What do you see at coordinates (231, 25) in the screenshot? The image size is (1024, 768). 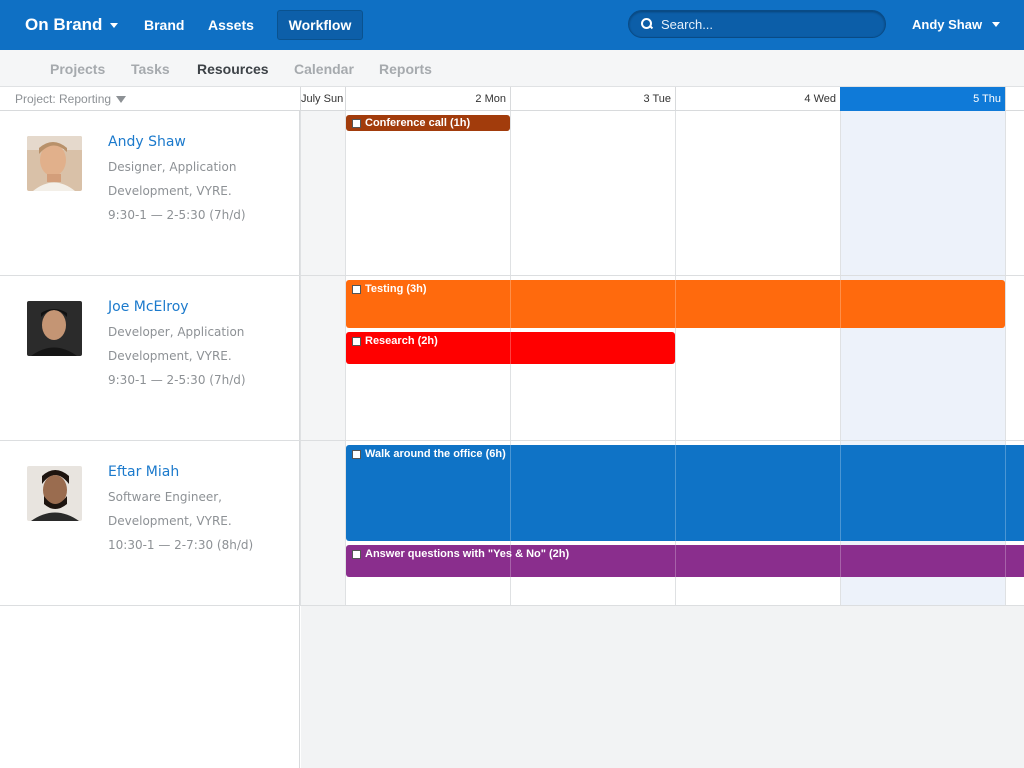 I see `nav-assets: Assets` at bounding box center [231, 25].